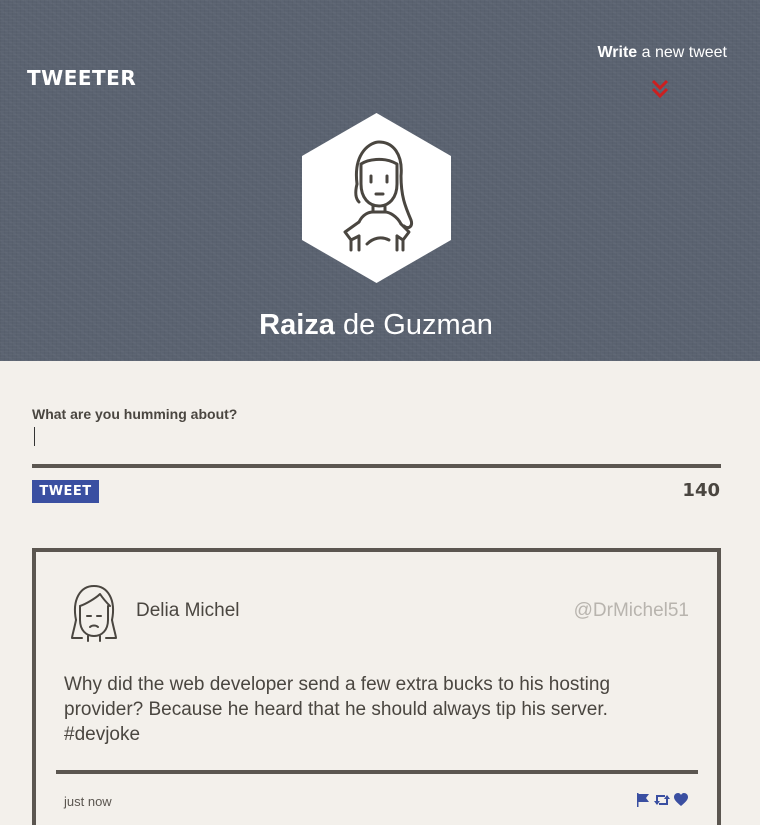 The width and height of the screenshot is (760, 825). I want to click on tweet-input, so click(376, 443).